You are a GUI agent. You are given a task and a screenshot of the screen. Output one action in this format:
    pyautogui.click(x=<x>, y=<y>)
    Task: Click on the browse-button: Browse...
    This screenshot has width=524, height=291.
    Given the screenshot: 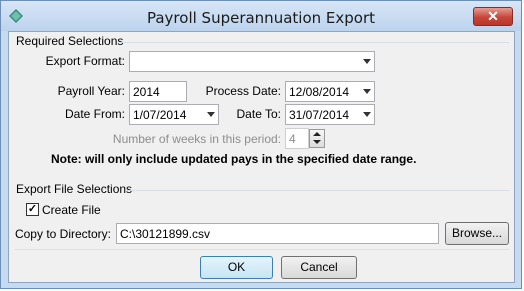 What is the action you would take?
    pyautogui.click(x=477, y=233)
    